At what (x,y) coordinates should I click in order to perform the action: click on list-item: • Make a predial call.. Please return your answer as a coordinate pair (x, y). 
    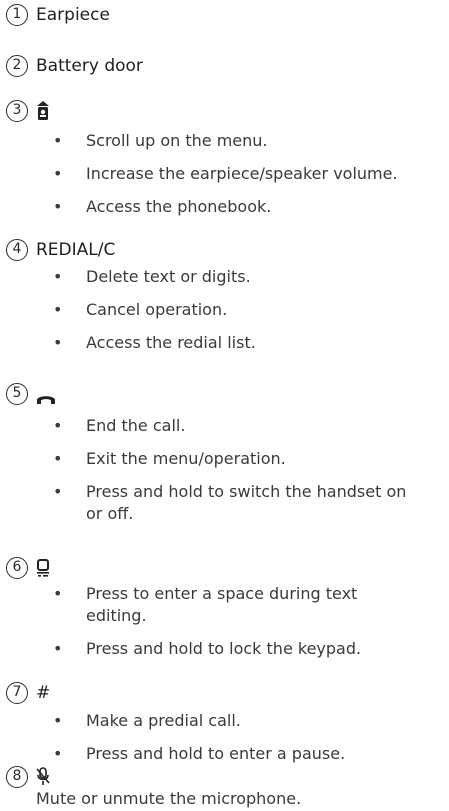
    Looking at the image, I should click on (147, 720).